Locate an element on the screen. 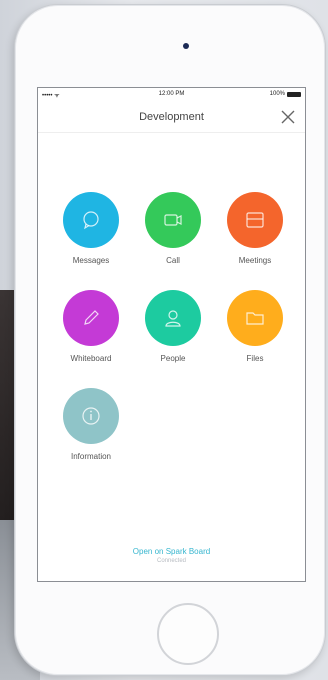 The width and height of the screenshot is (328, 680). messages-circle is located at coordinates (91, 220).